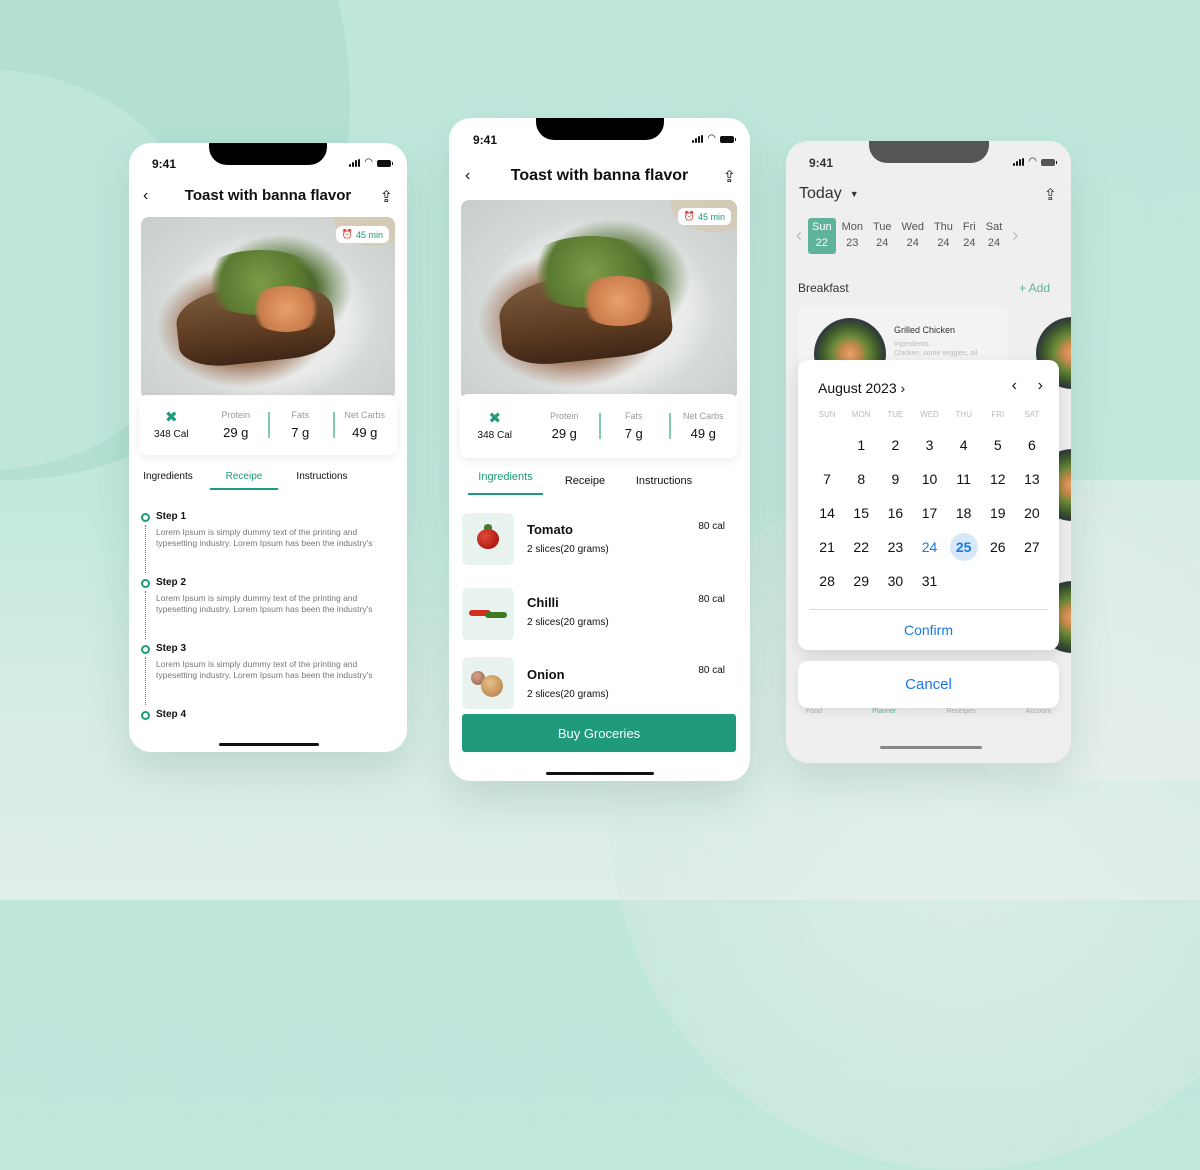  Describe the element at coordinates (913, 236) in the screenshot. I see `week-day-wed: Wed 24` at that location.